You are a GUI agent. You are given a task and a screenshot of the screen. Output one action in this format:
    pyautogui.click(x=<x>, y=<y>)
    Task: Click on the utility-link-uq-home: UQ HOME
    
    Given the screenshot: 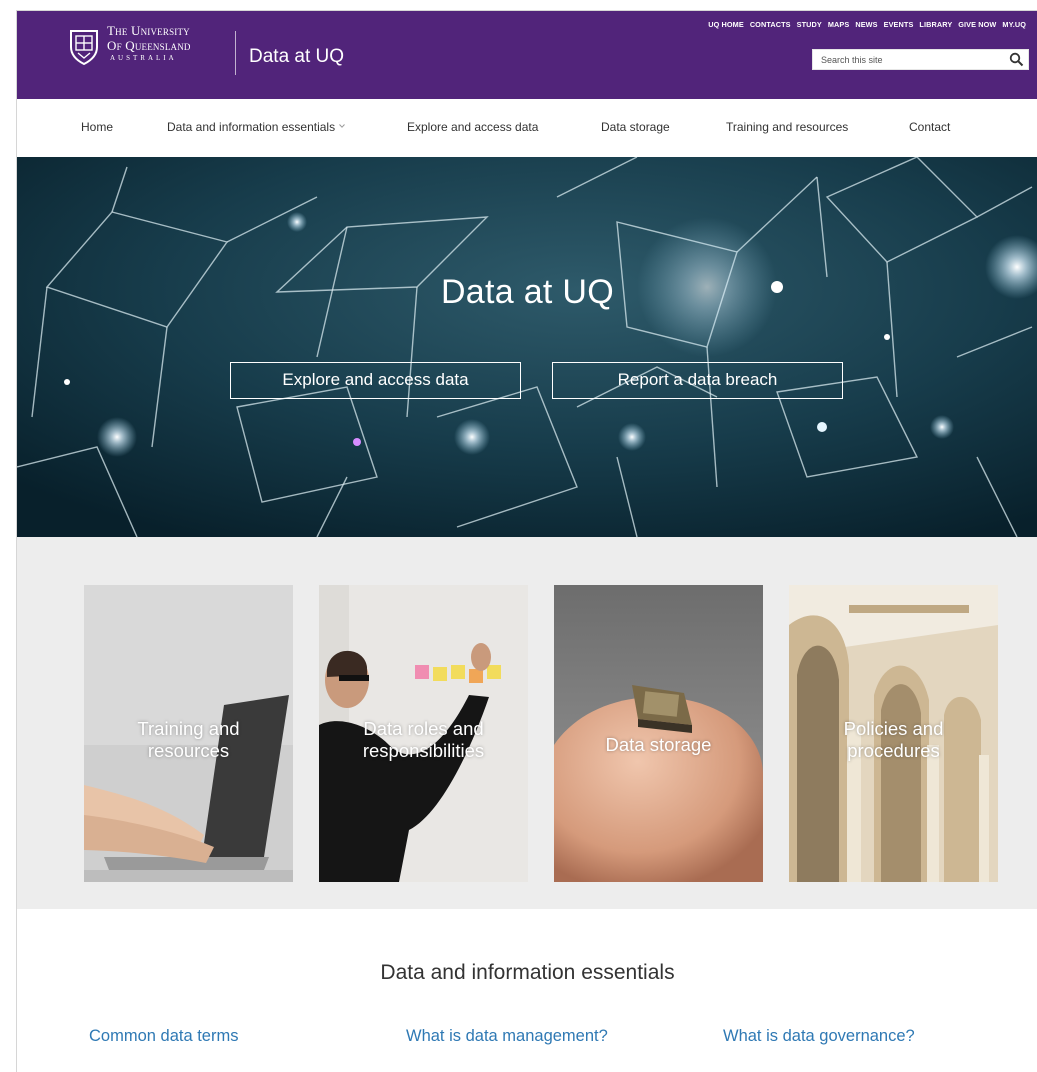 What is the action you would take?
    pyautogui.click(x=726, y=24)
    